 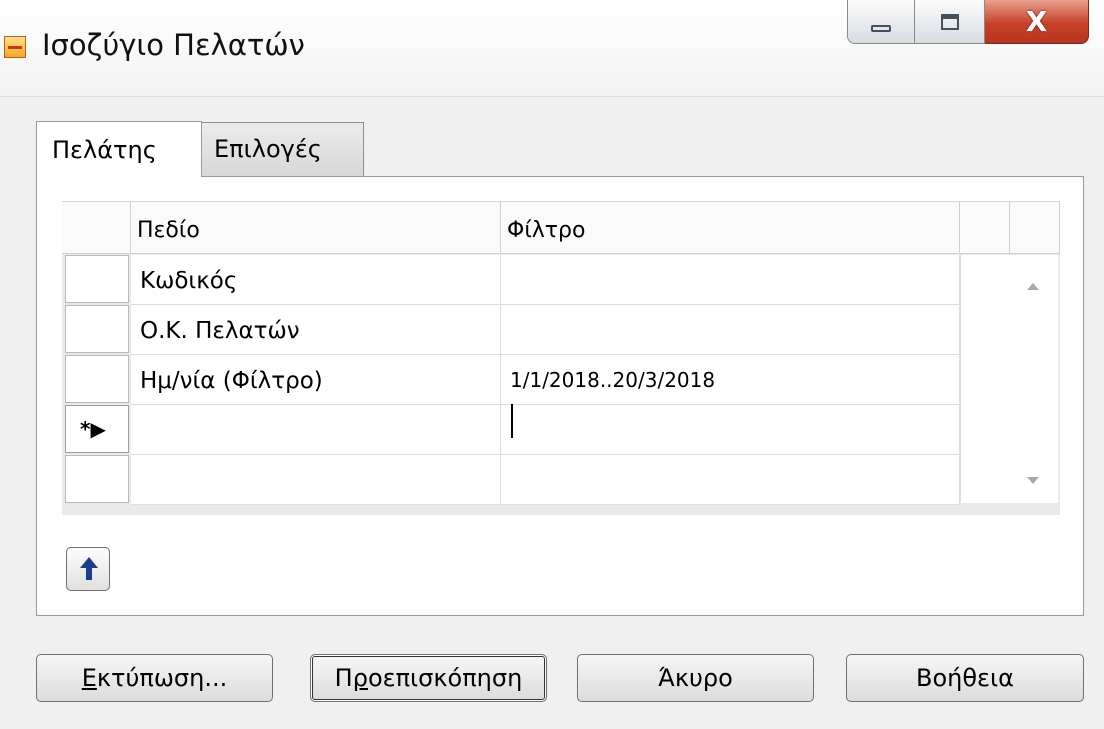 I want to click on cancel-button: Άκυρο, so click(x=695, y=678).